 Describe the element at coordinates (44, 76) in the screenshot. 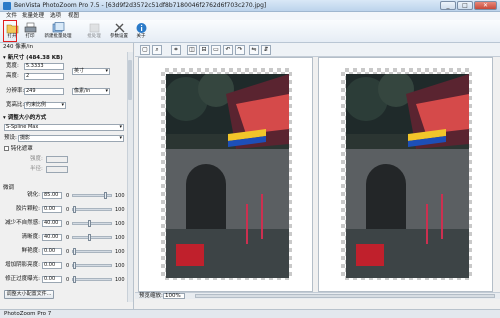

I see `height-field: 2` at that location.